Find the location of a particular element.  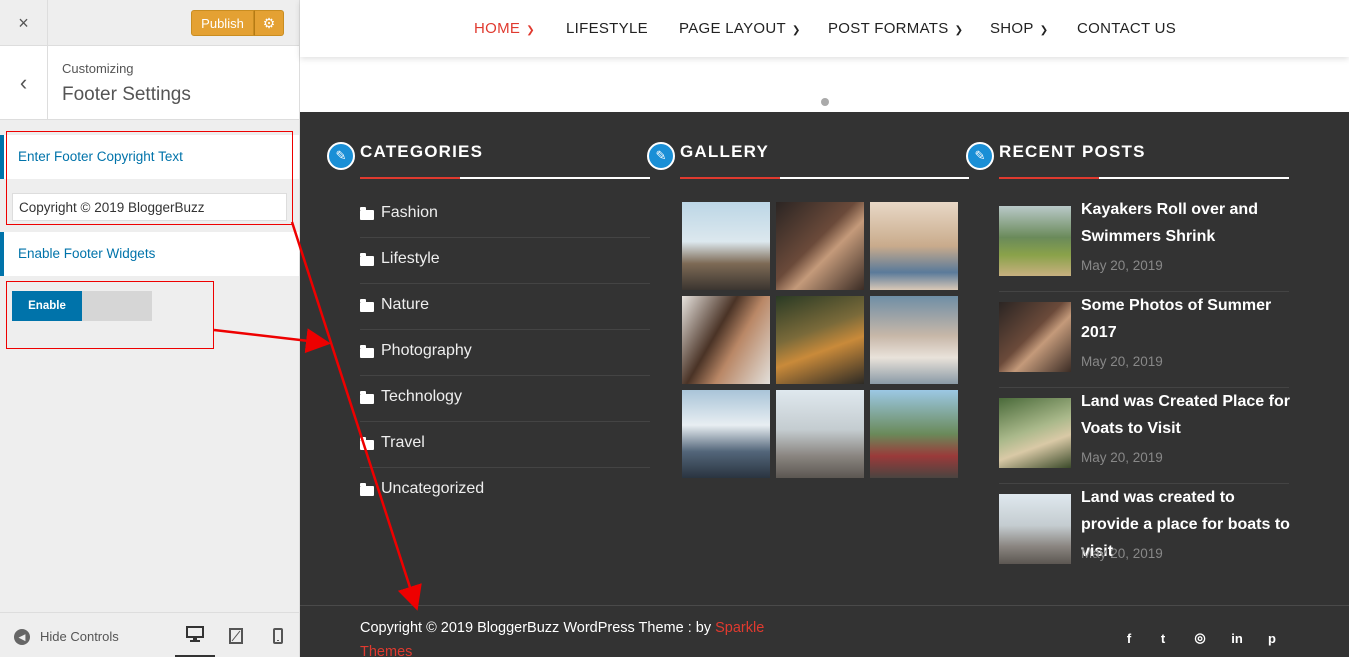

category-label: Travel is located at coordinates (403, 443).